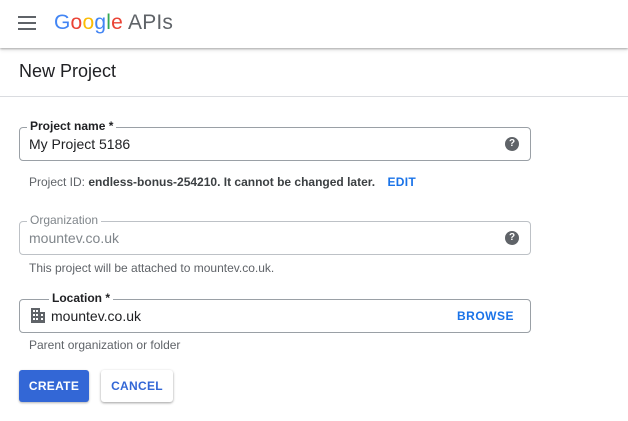 This screenshot has width=628, height=421. I want to click on google-apis-logo: Google APIs, so click(113, 23).